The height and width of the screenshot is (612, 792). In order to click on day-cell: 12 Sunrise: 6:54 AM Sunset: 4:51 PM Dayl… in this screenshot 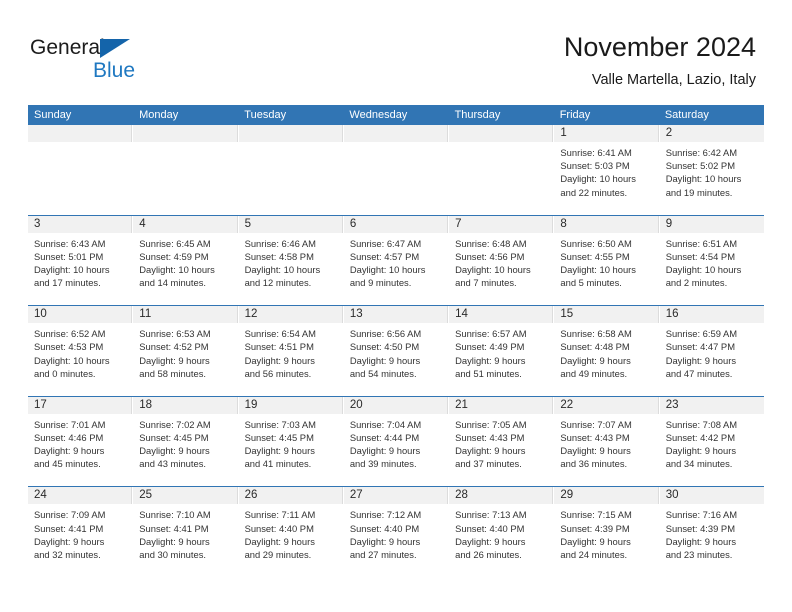, I will do `click(291, 351)`.